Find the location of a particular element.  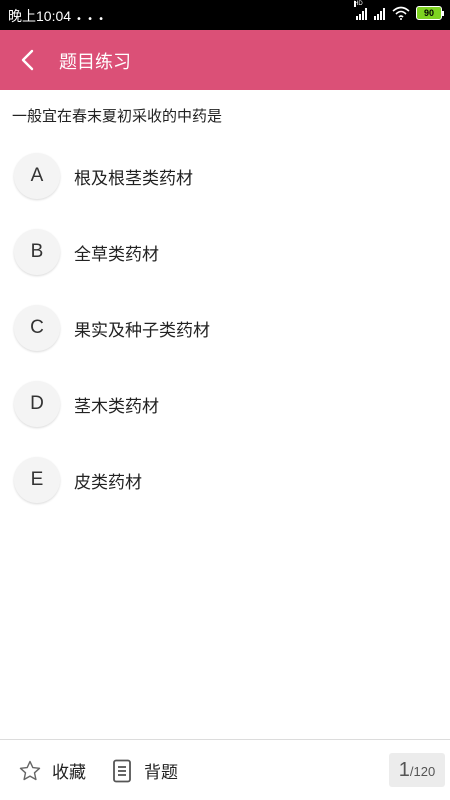

option-label: 全草类药材 is located at coordinates (116, 255).